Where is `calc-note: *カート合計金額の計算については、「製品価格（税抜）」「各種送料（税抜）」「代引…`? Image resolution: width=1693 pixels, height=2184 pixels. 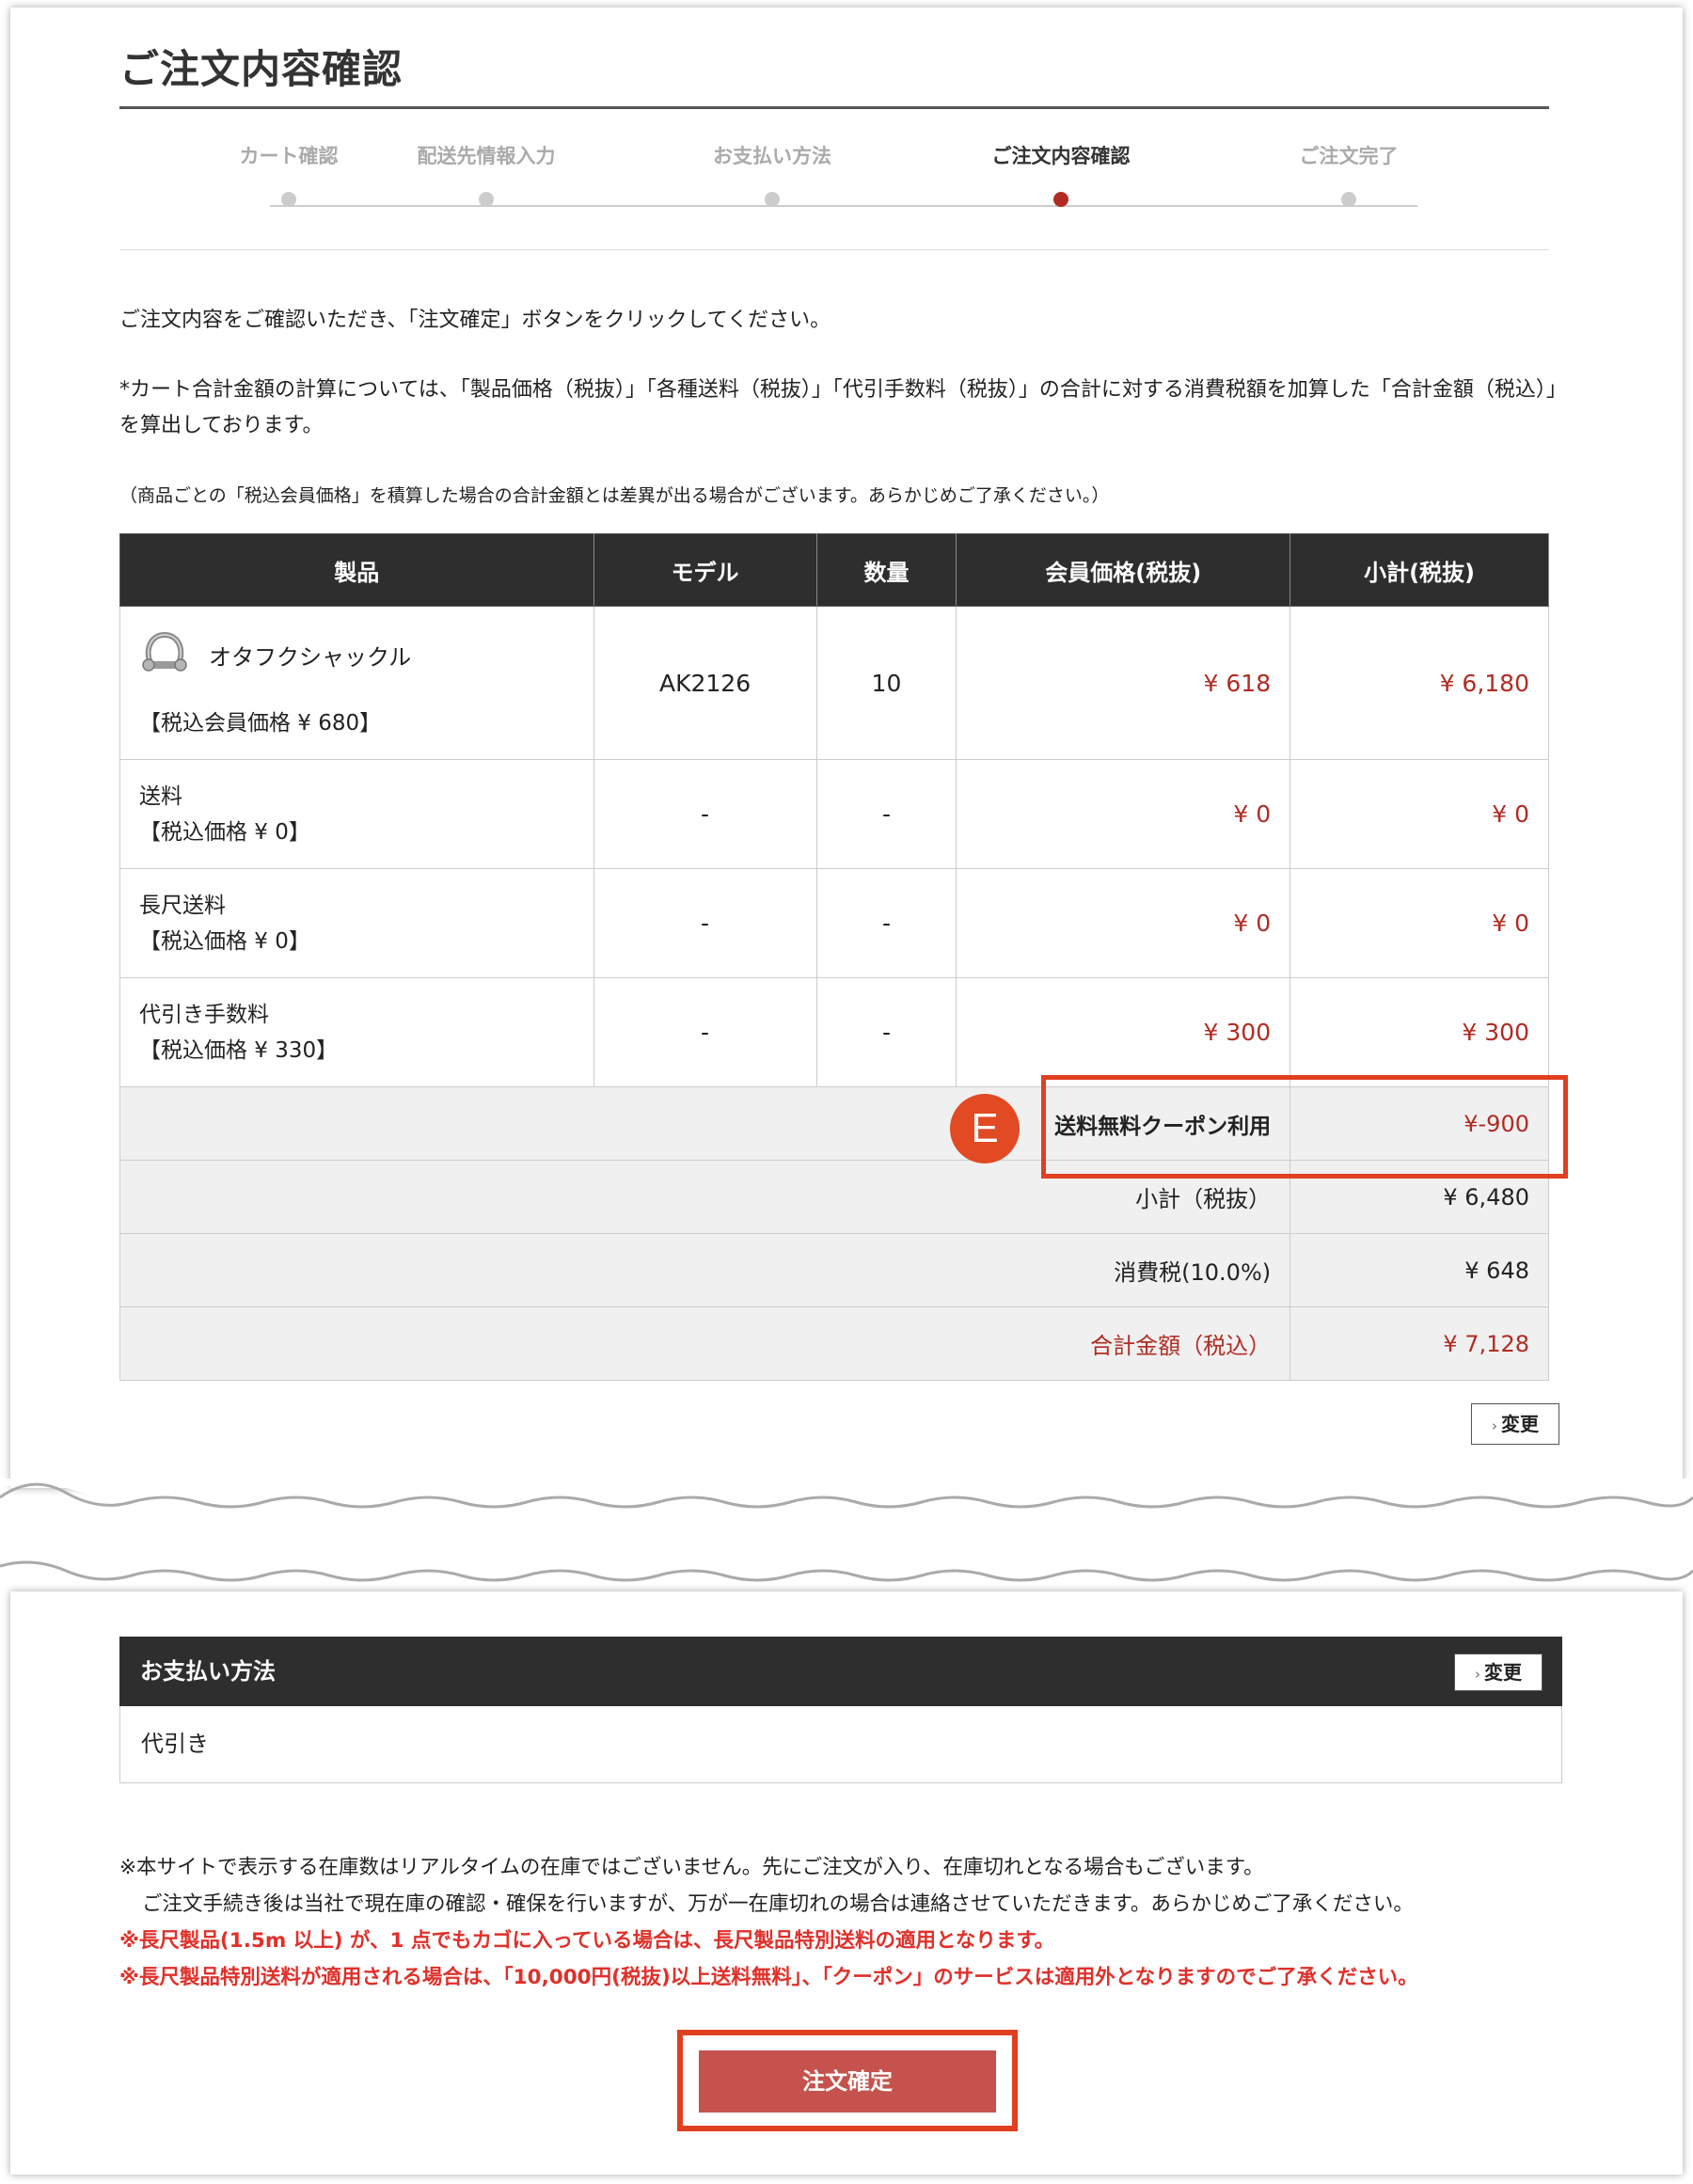 calc-note: *カート合計金額の計算については、「製品価格（税抜）」「各種送料（税抜）」「代引… is located at coordinates (838, 407).